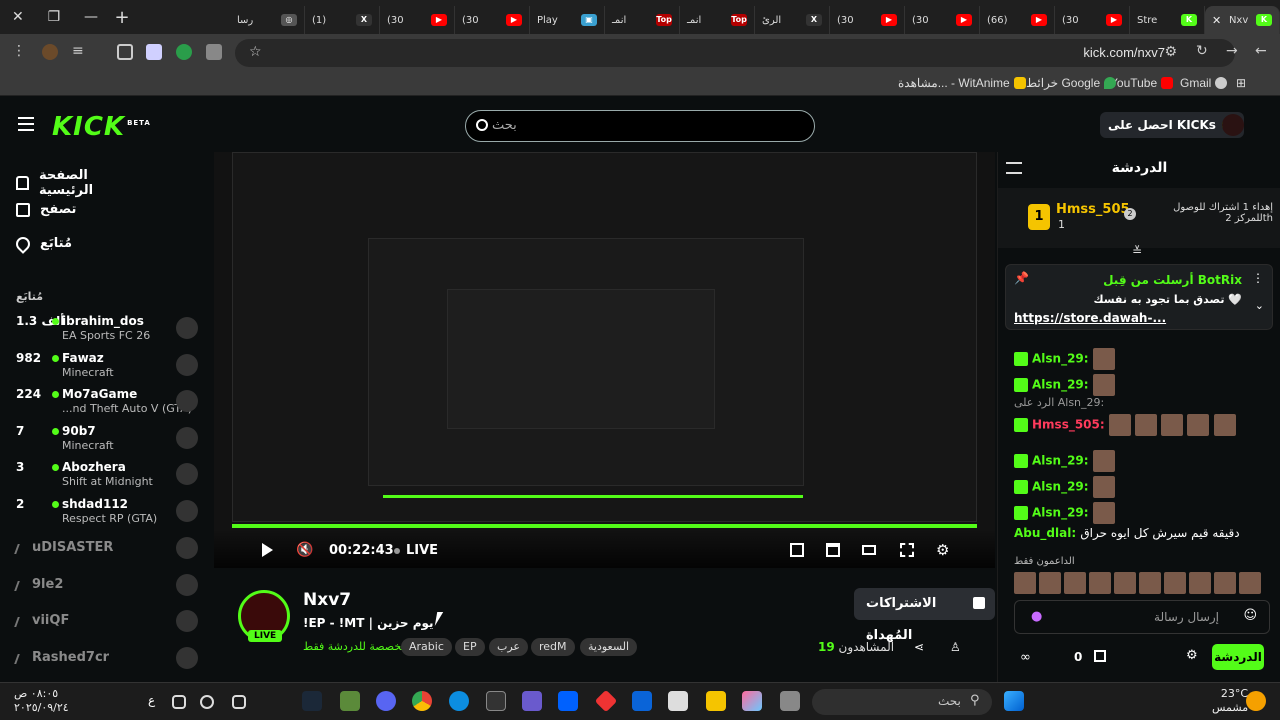 Image resolution: width=1280 pixels, height=720 pixels. I want to click on tag-saudi: السعودية, so click(609, 647).